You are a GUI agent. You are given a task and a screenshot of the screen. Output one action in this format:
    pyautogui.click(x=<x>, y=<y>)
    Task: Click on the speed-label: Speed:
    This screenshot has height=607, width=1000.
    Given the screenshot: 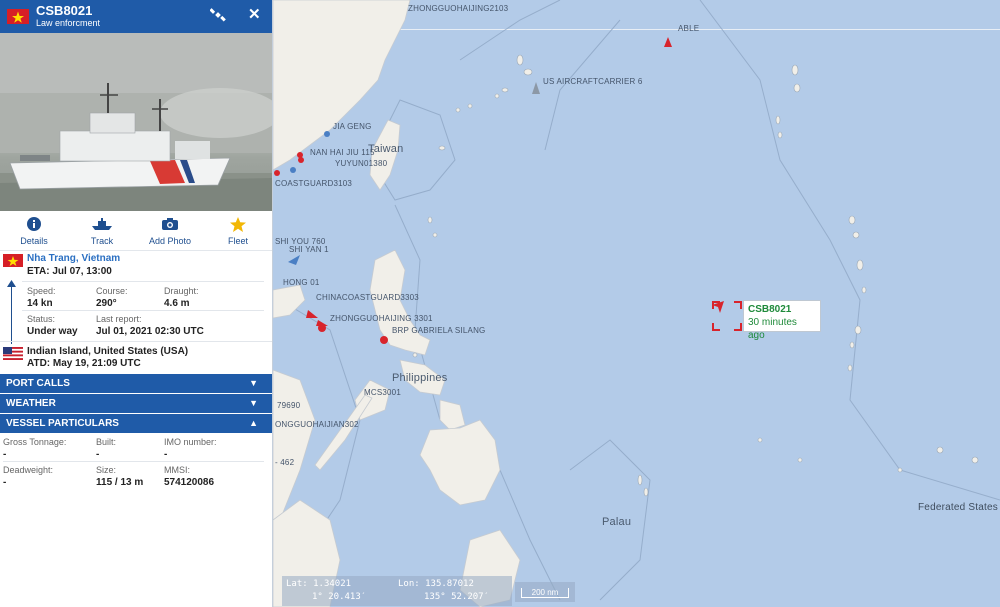 What is the action you would take?
    pyautogui.click(x=41, y=291)
    